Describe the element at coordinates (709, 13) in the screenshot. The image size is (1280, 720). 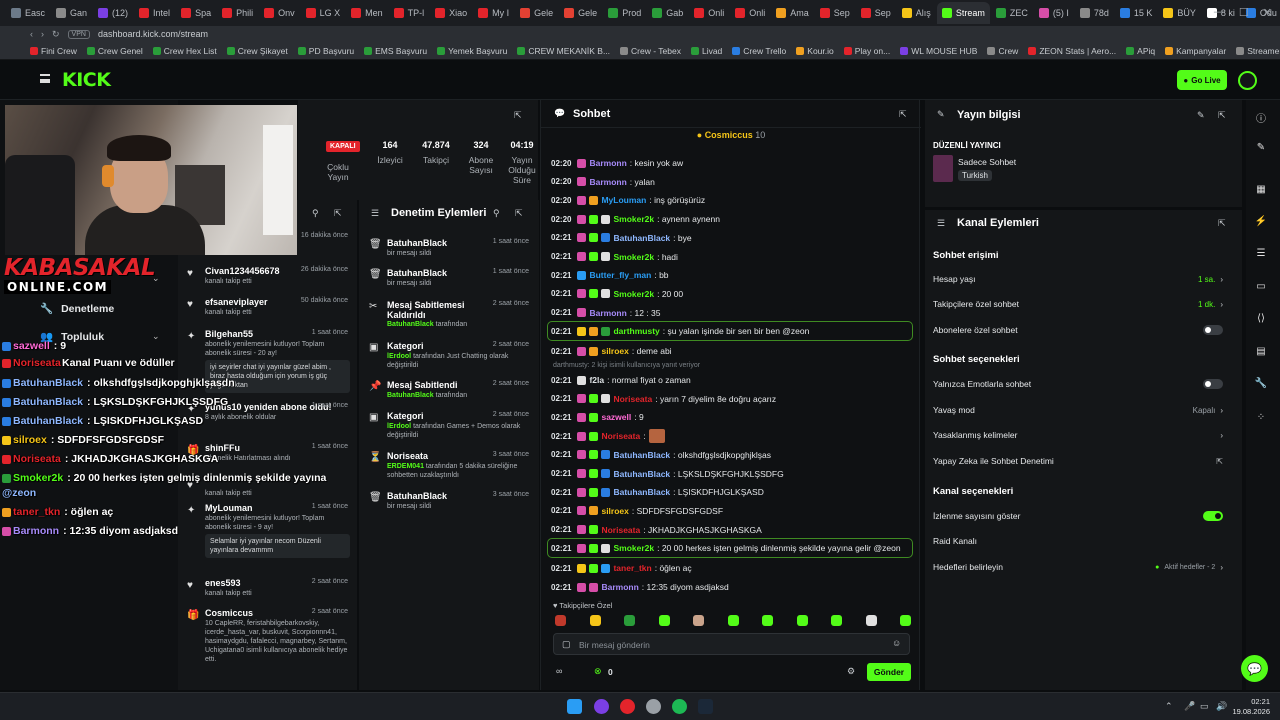
I see `browser-tab: Onli` at that location.